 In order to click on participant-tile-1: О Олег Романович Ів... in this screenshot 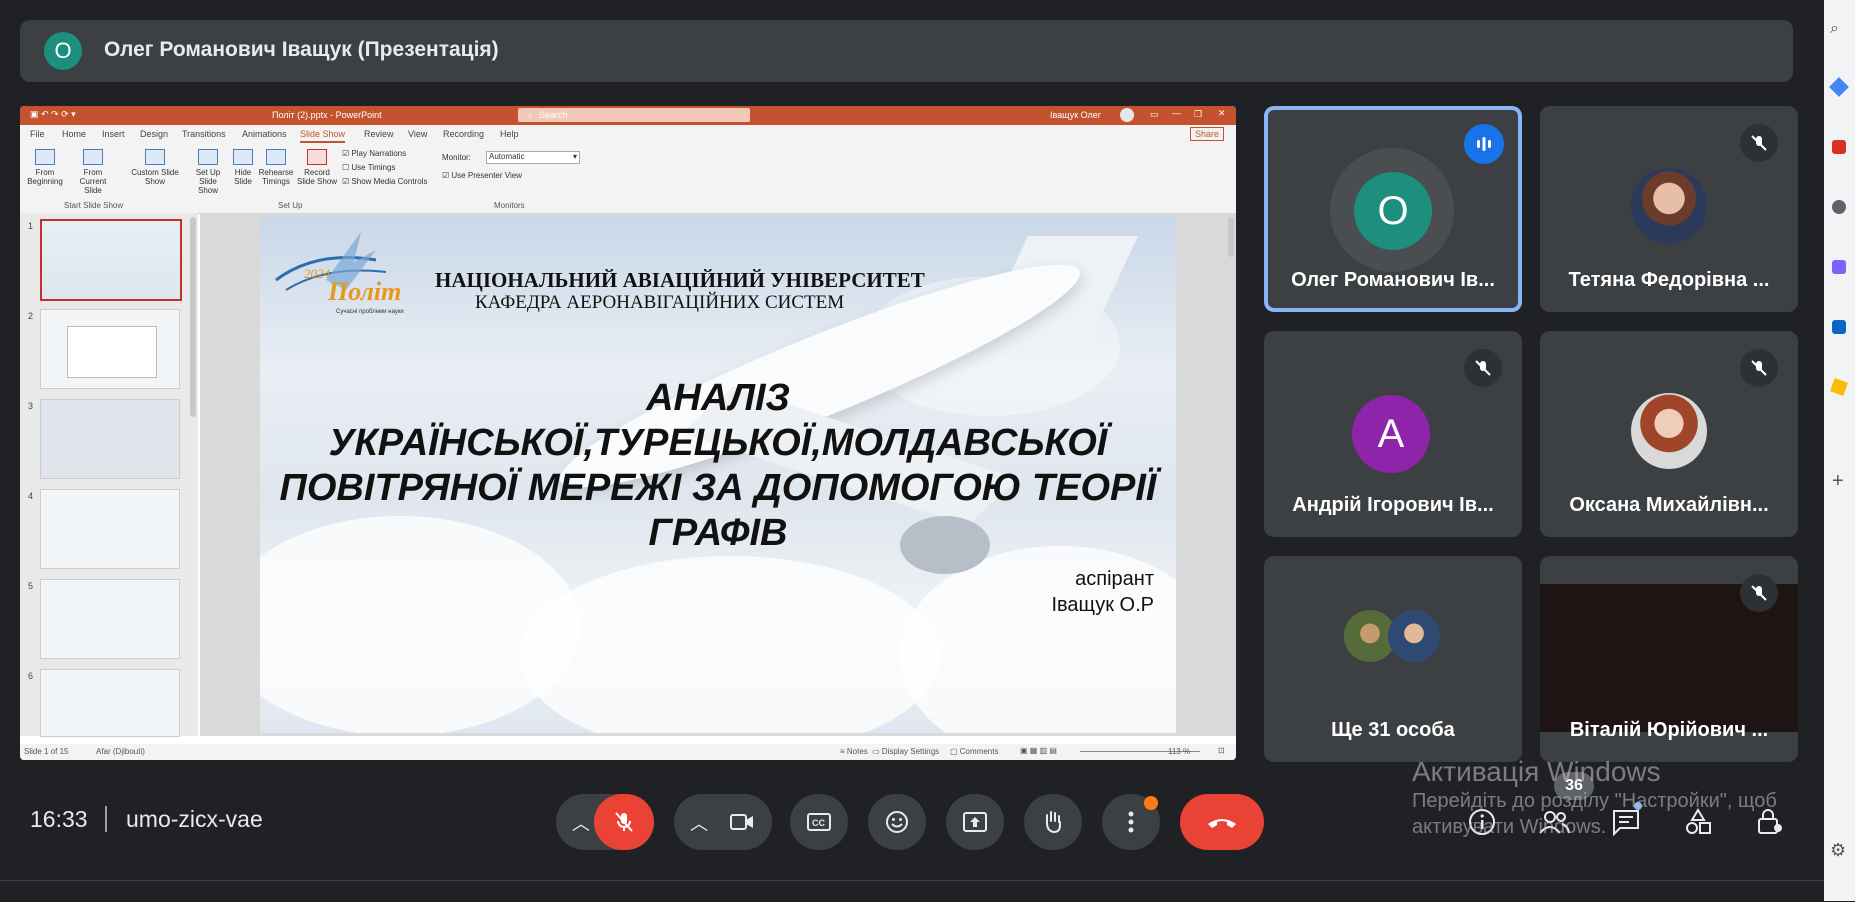, I will do `click(1393, 209)`.